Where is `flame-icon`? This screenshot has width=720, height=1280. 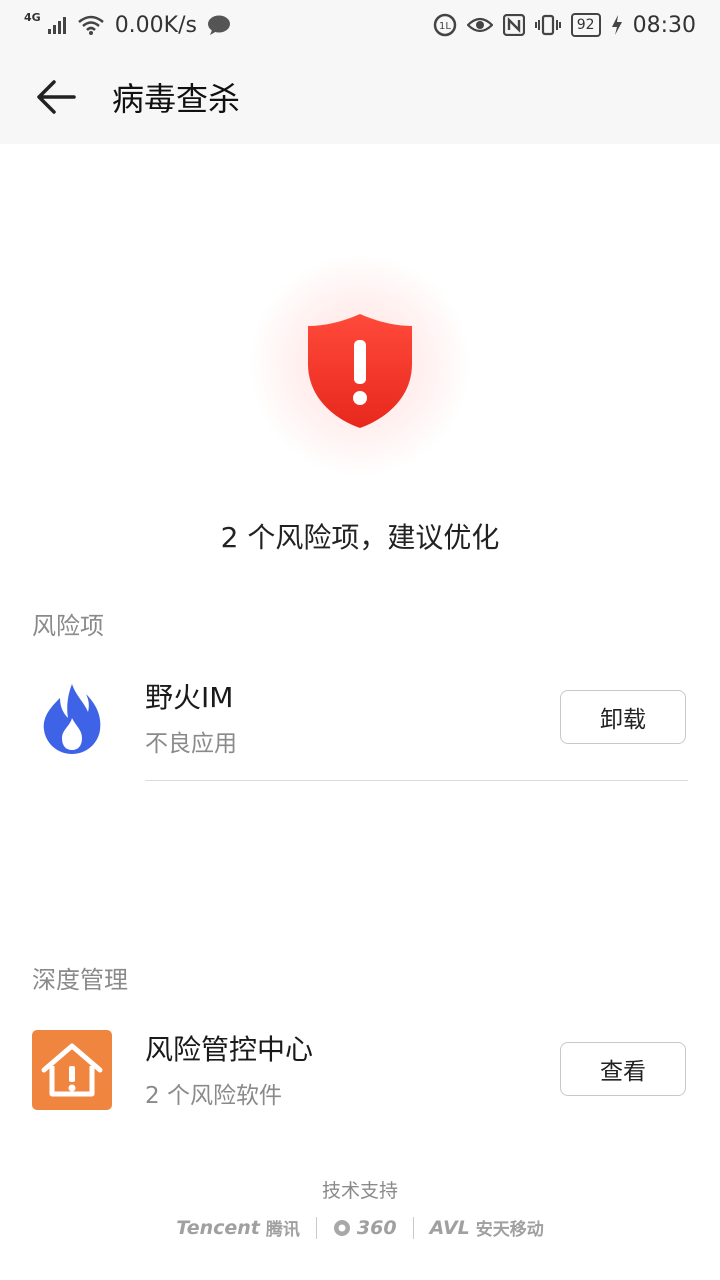 flame-icon is located at coordinates (72, 719).